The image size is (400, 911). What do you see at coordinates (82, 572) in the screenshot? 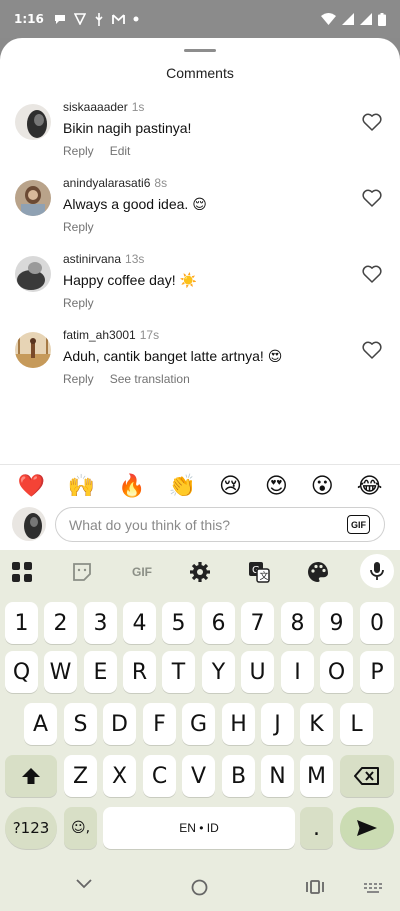
I see `sticker-icon` at bounding box center [82, 572].